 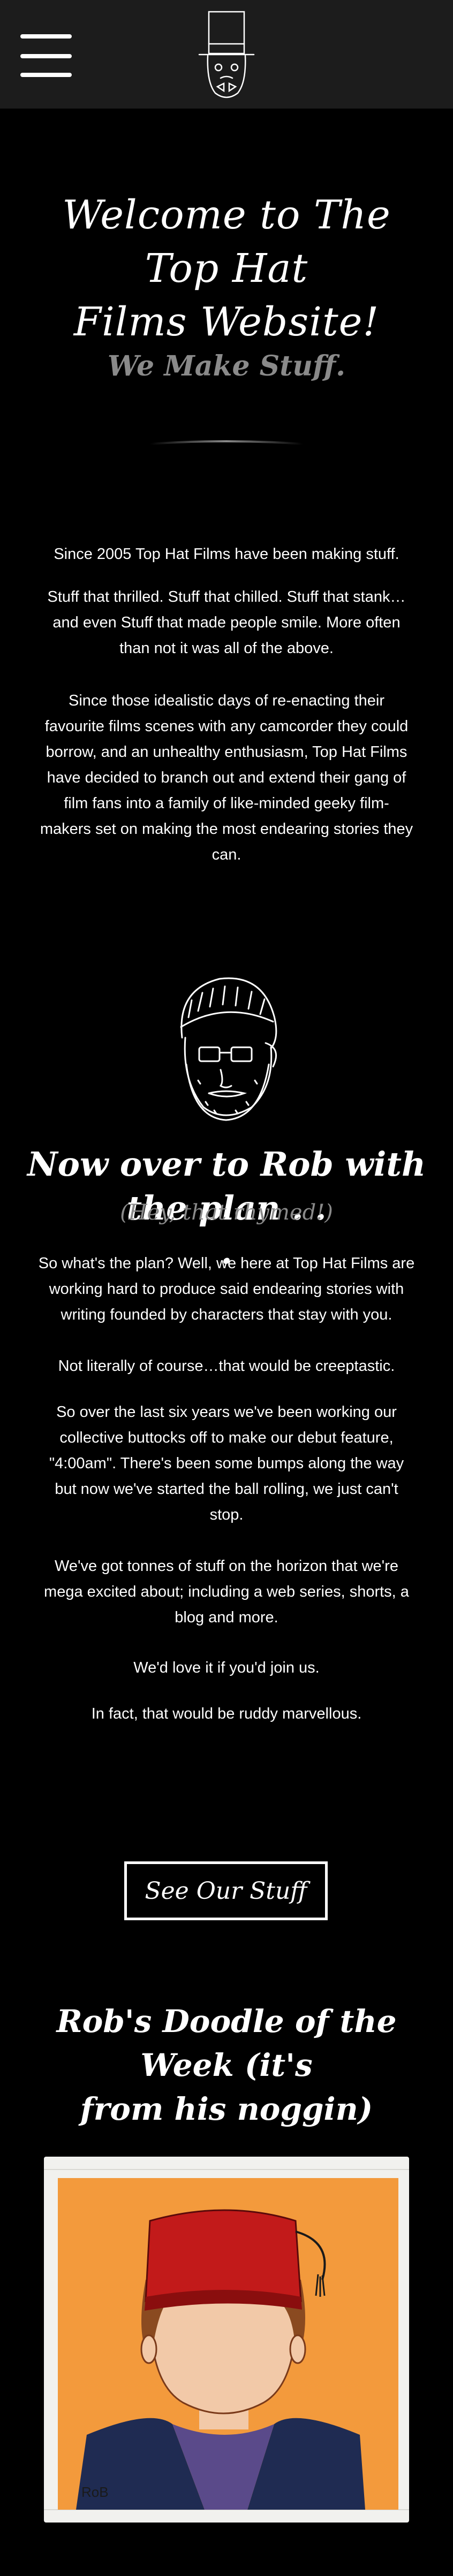 I want to click on plan-paragraph-6: In fact, that would be ruddy marvellous., so click(x=227, y=1713).